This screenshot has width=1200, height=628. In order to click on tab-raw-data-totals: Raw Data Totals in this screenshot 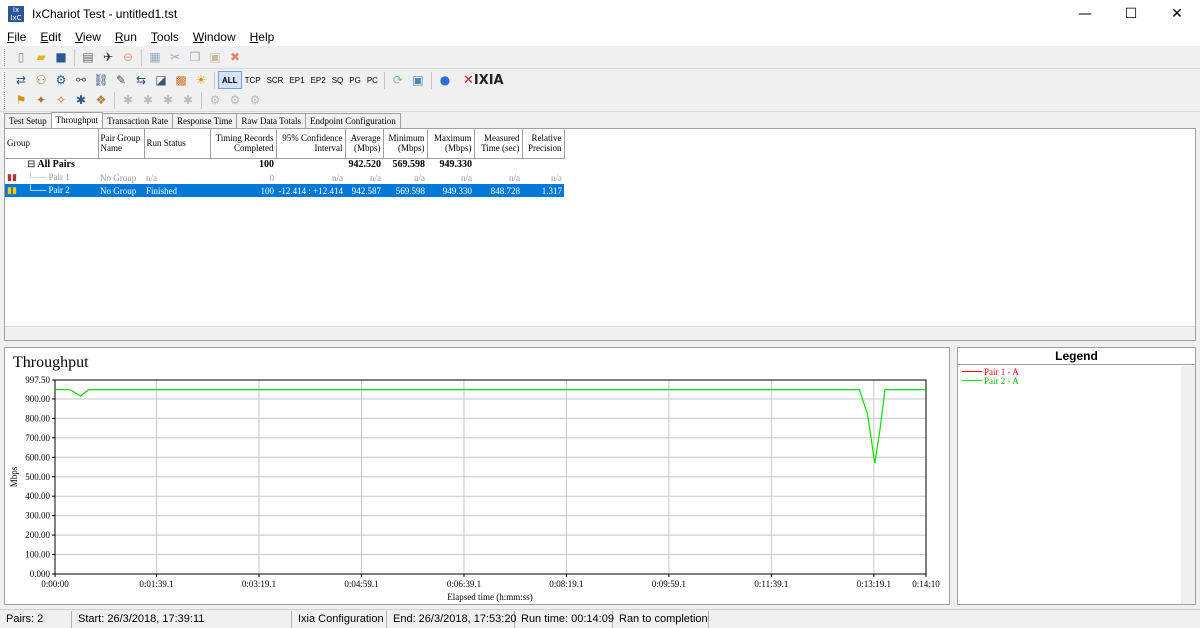, I will do `click(271, 120)`.